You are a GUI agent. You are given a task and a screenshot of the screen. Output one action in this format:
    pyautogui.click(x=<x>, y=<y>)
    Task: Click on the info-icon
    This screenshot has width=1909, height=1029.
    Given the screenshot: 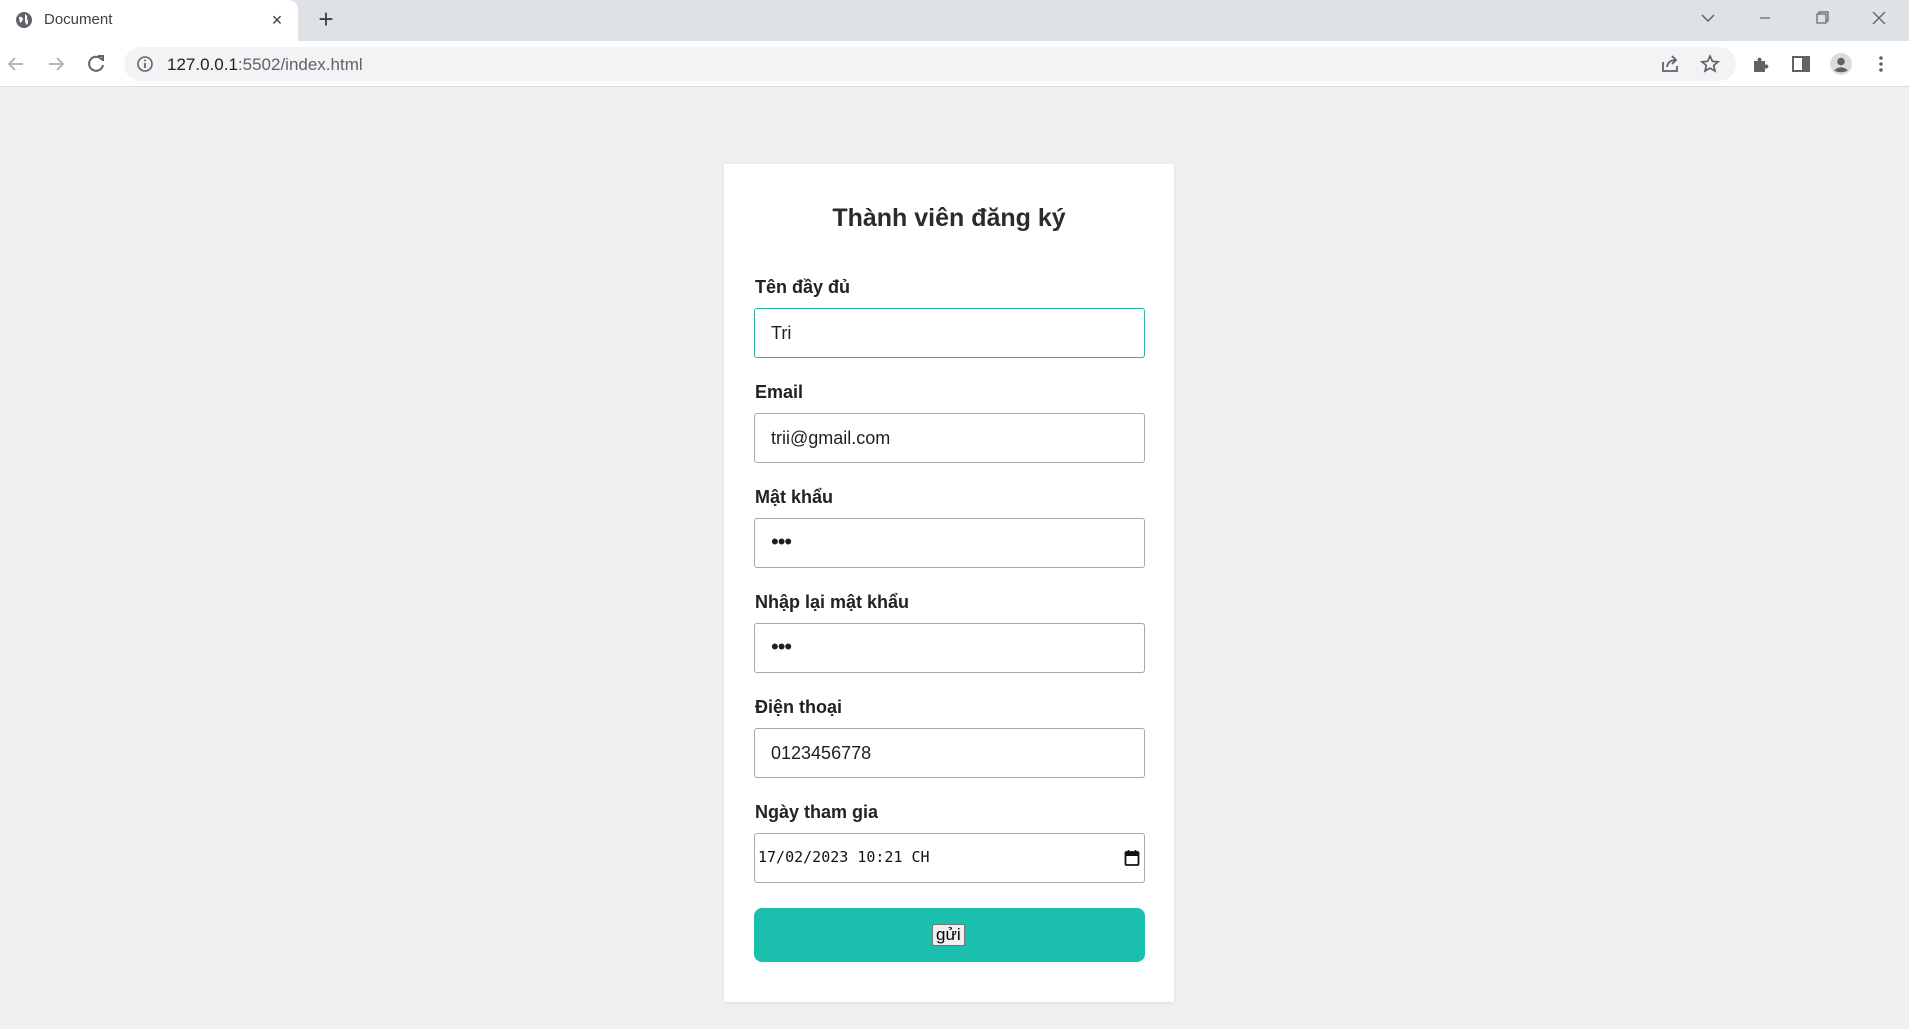 What is the action you would take?
    pyautogui.click(x=145, y=64)
    